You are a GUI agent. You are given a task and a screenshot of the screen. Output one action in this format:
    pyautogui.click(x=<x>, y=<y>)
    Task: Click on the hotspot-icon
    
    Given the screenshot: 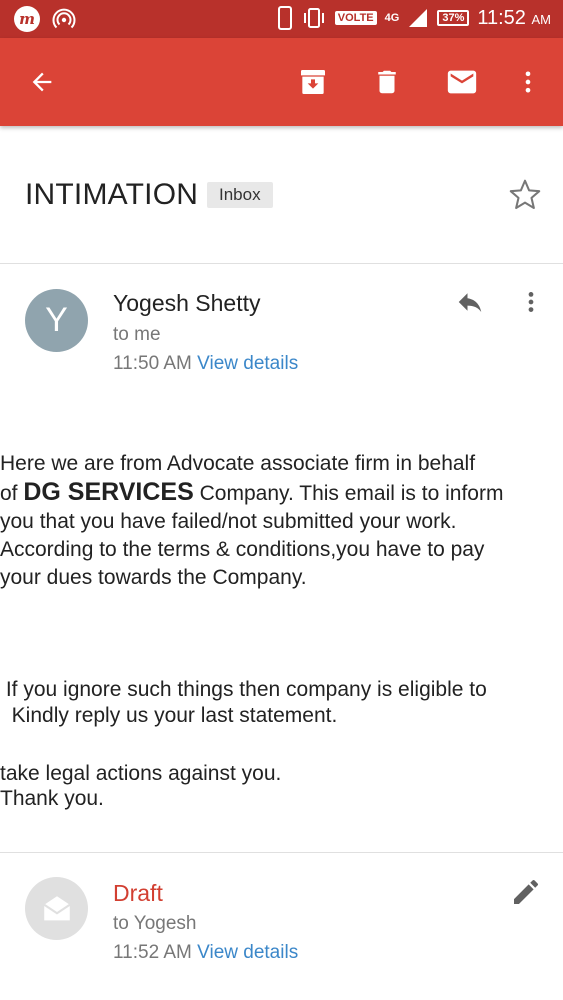 What is the action you would take?
    pyautogui.click(x=64, y=18)
    